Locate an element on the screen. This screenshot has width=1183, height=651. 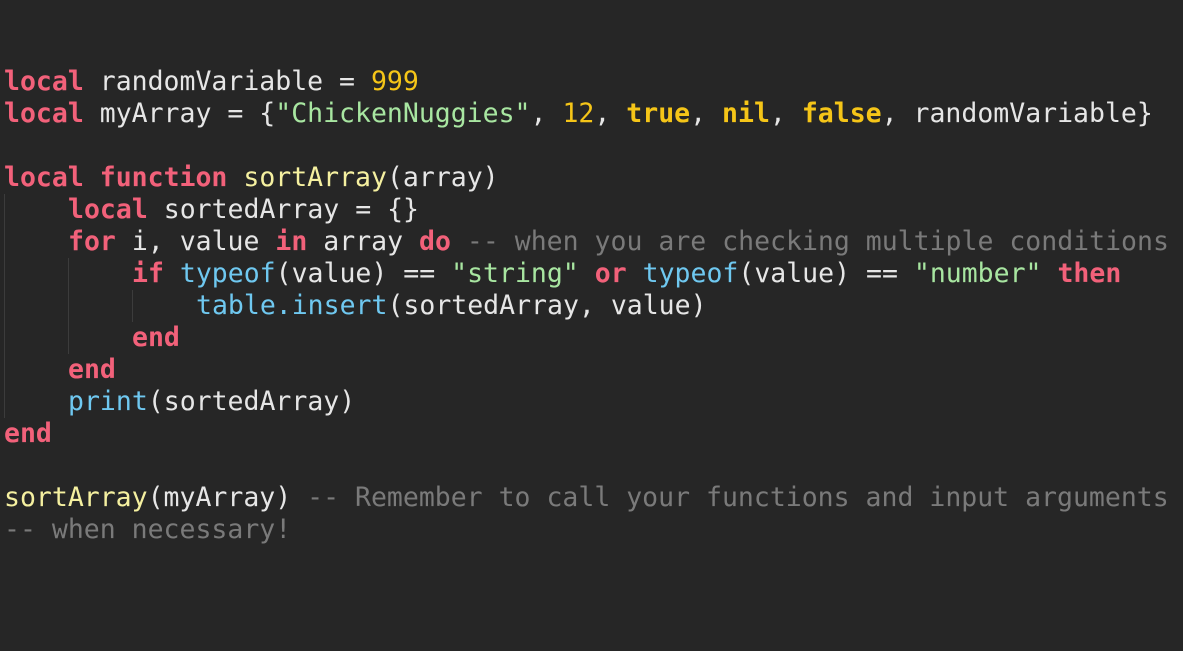
code-line: -- when necessary! is located at coordinates (593, 530).